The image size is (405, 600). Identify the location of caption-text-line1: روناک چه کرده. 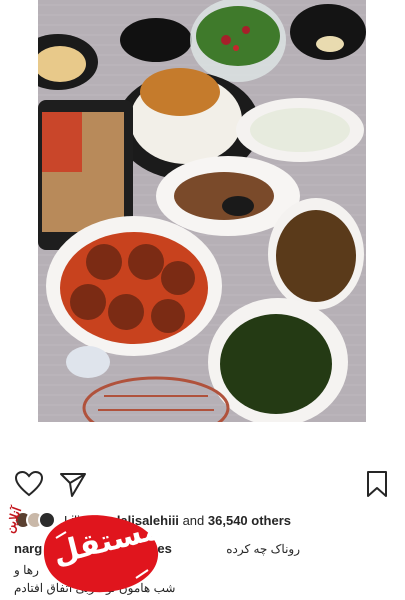
(263, 549).